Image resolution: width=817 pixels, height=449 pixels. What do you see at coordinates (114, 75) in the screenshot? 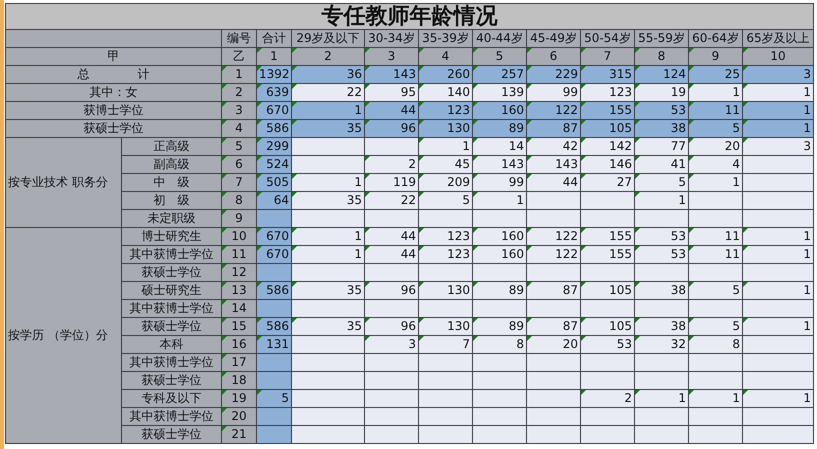
I see `row-label: 总 计` at bounding box center [114, 75].